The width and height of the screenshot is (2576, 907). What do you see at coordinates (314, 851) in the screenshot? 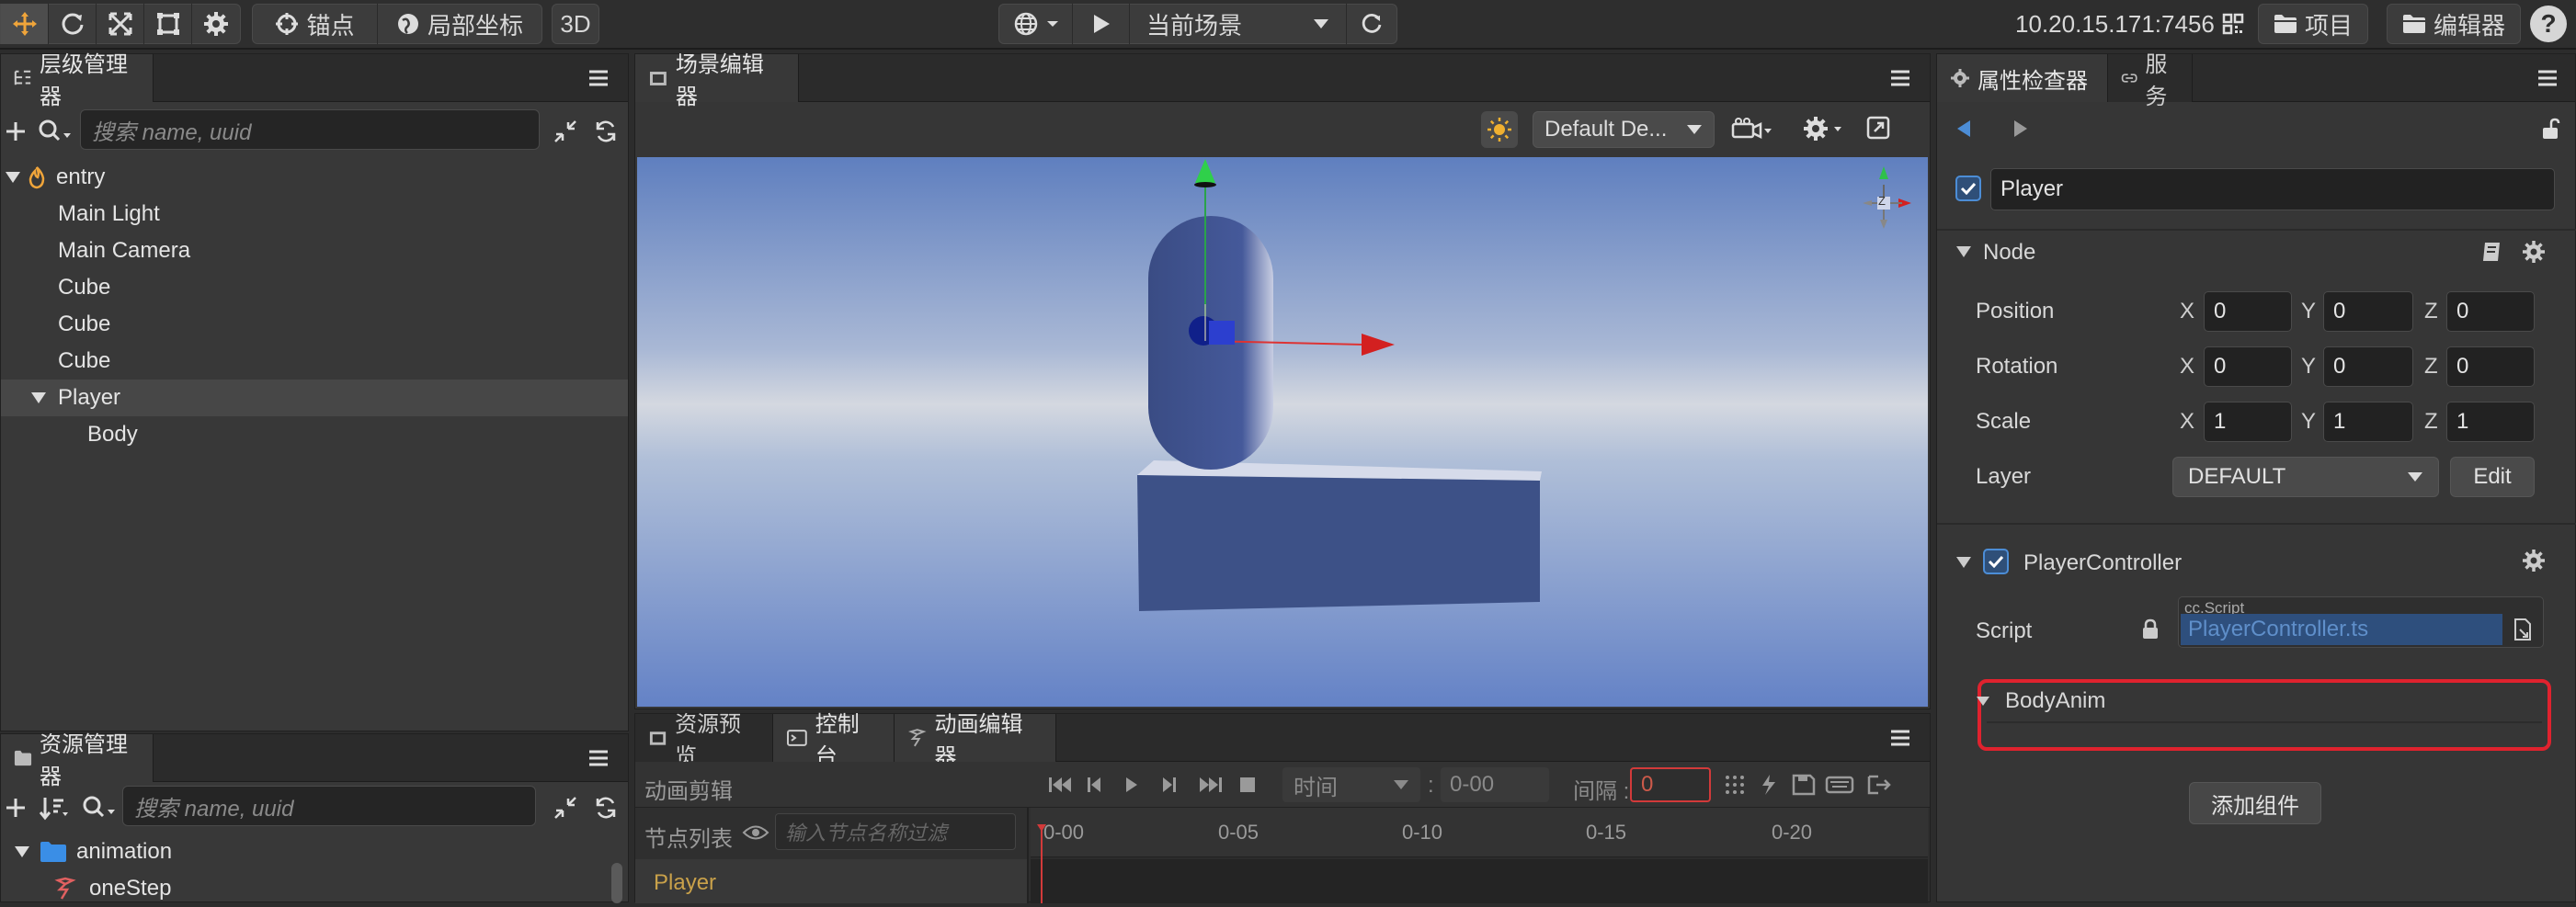
I see `asset-item-animation: animation` at bounding box center [314, 851].